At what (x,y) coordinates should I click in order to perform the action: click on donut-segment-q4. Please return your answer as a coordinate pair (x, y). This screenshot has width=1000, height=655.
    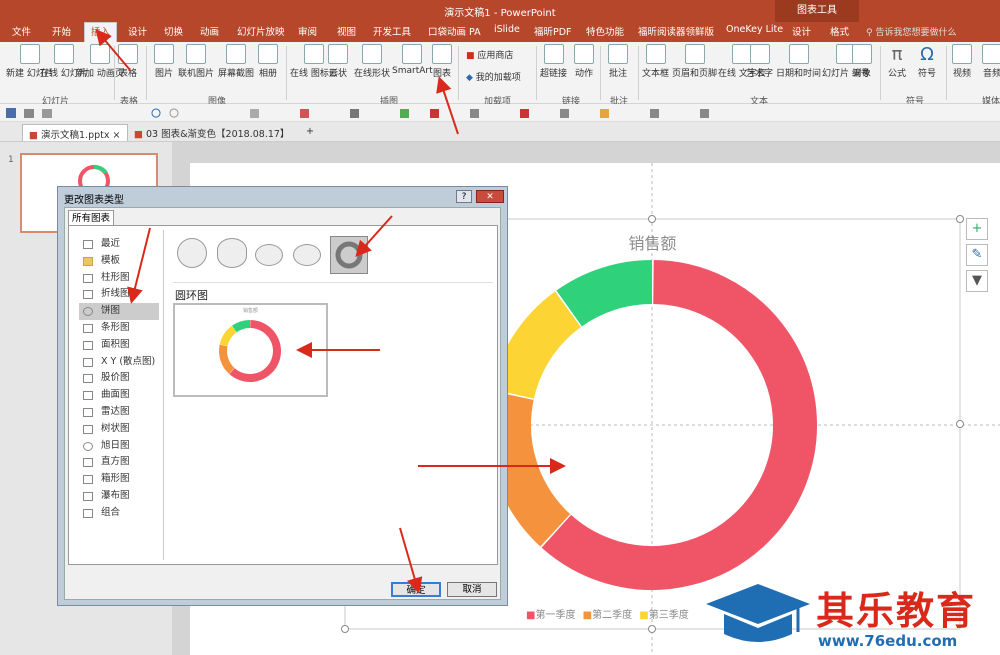
    Looking at the image, I should click on (604, 294).